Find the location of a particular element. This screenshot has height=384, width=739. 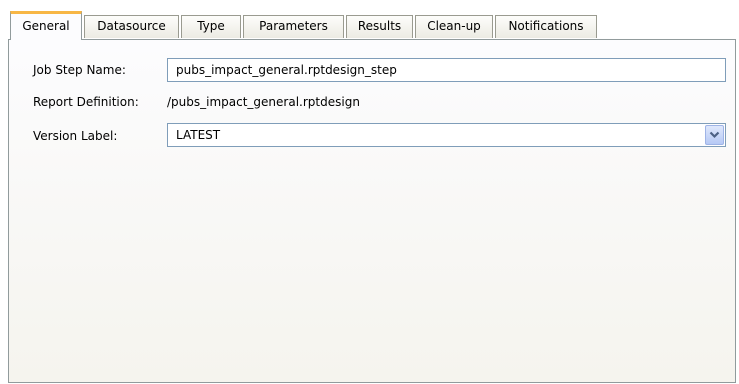

version-label-select: LATEST is located at coordinates (446, 135).